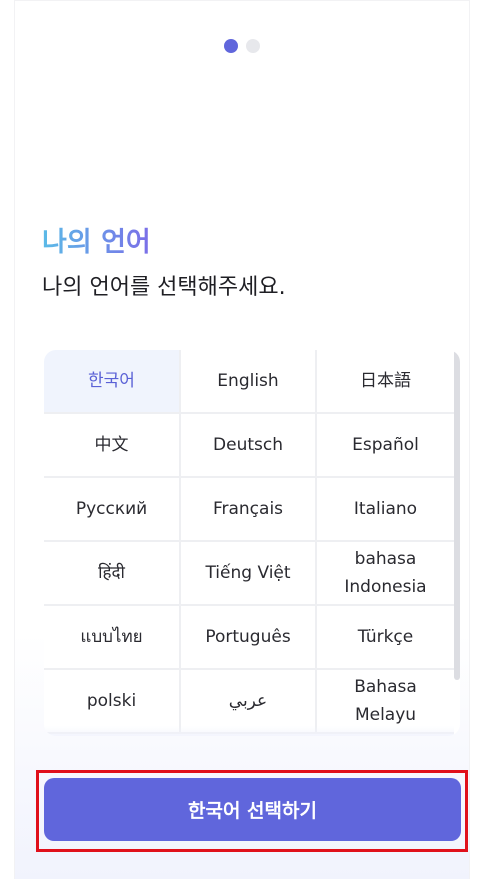  What do you see at coordinates (112, 702) in the screenshot?
I see `language-option: polski` at bounding box center [112, 702].